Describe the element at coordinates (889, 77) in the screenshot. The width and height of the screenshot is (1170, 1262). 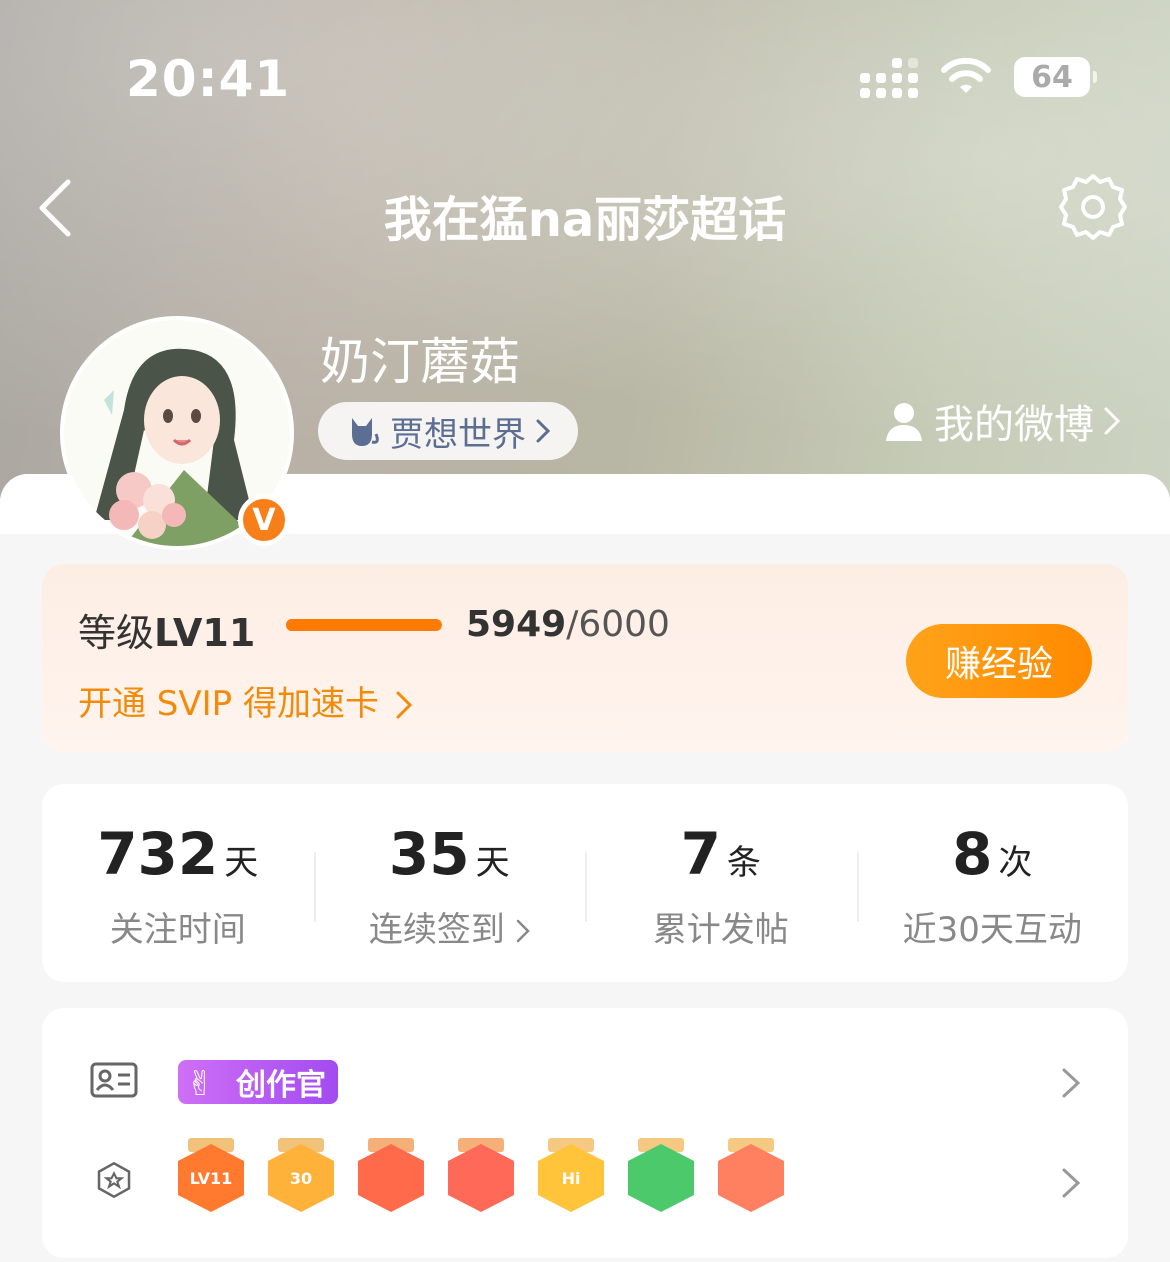
I see `cellular-signal-icon` at that location.